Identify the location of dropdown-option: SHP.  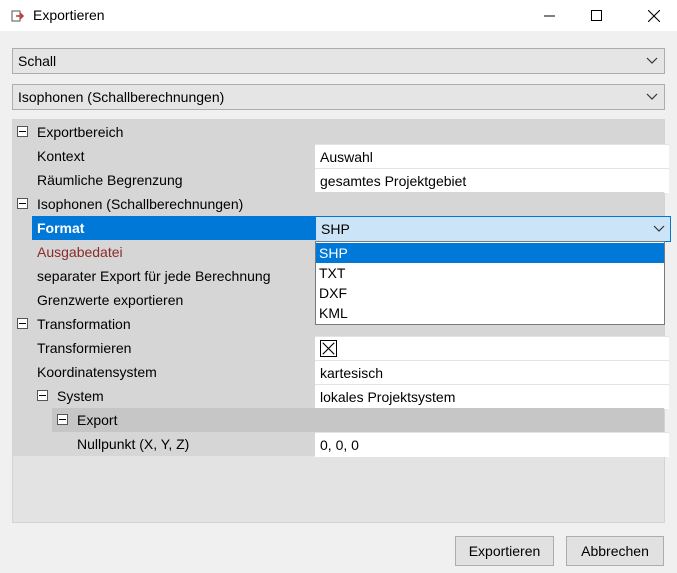
(490, 253).